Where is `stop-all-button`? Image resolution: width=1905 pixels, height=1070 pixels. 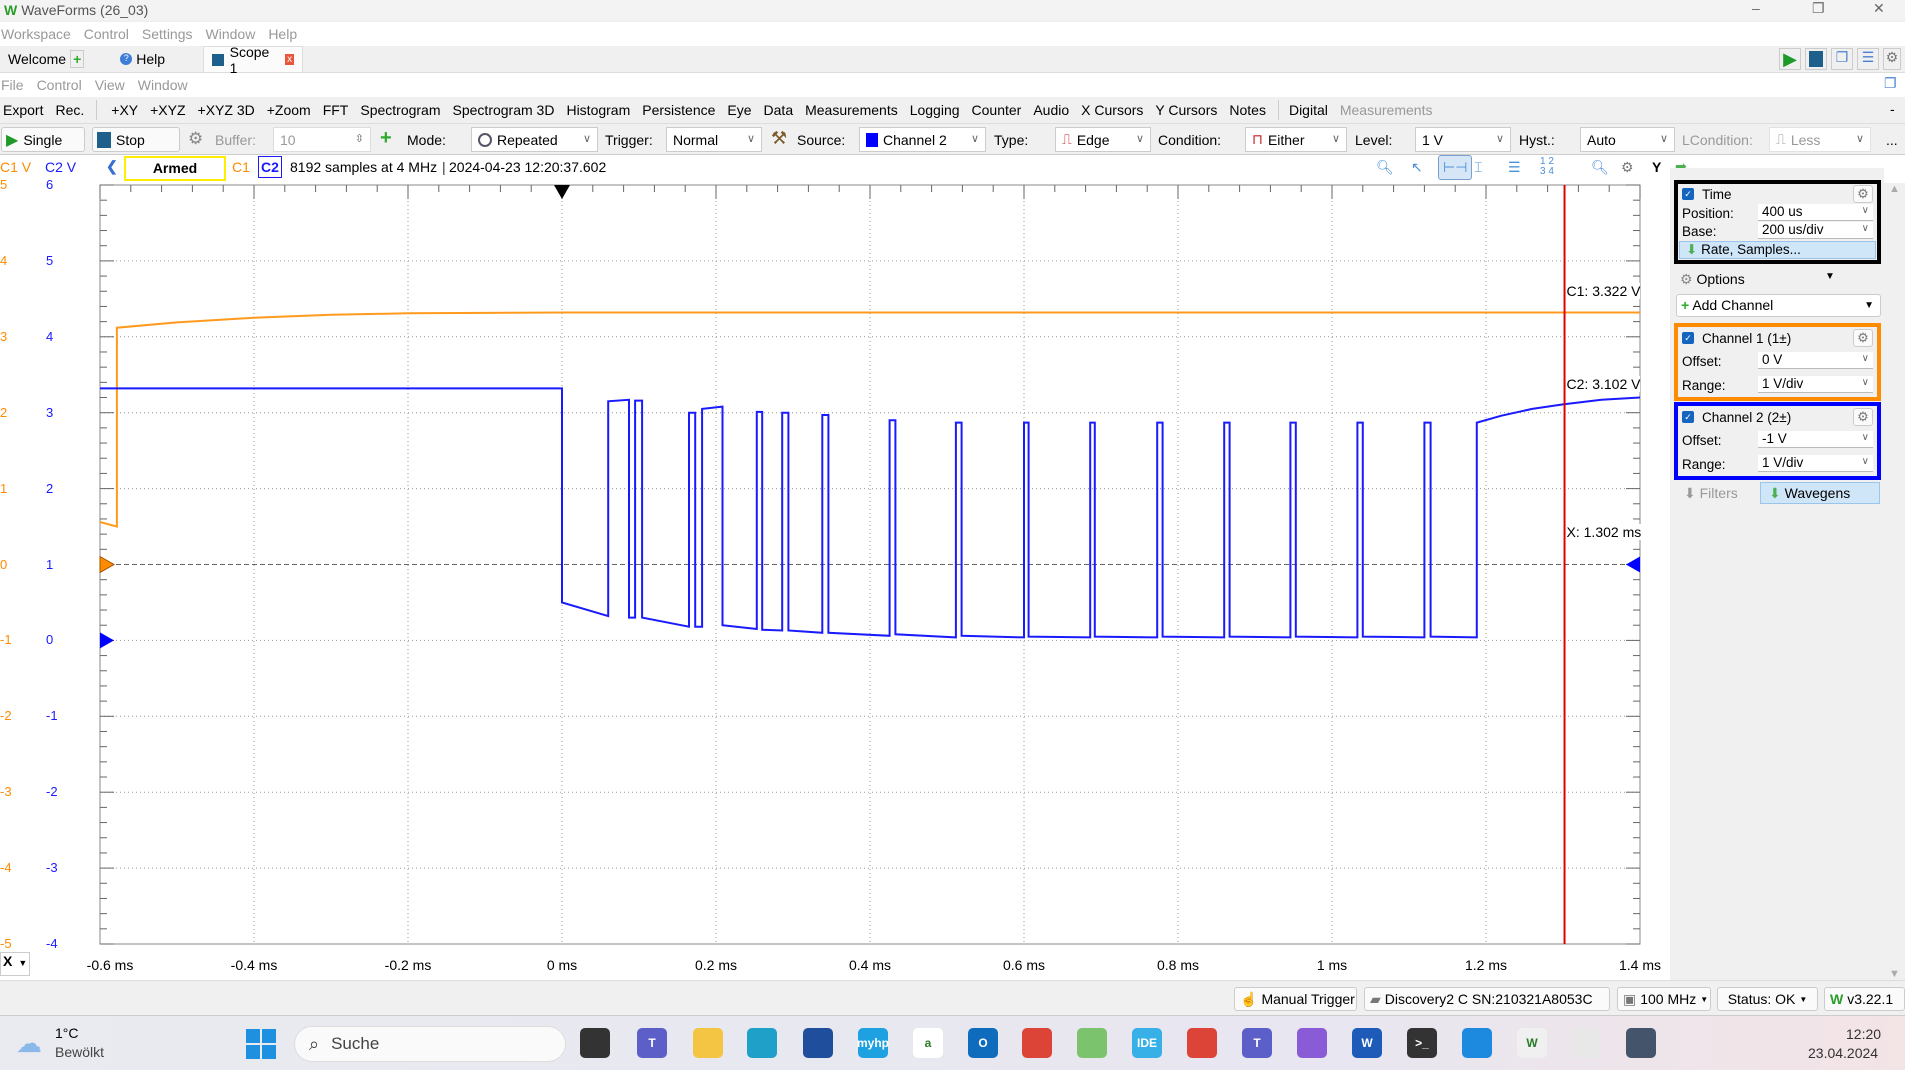
stop-all-button is located at coordinates (1816, 59).